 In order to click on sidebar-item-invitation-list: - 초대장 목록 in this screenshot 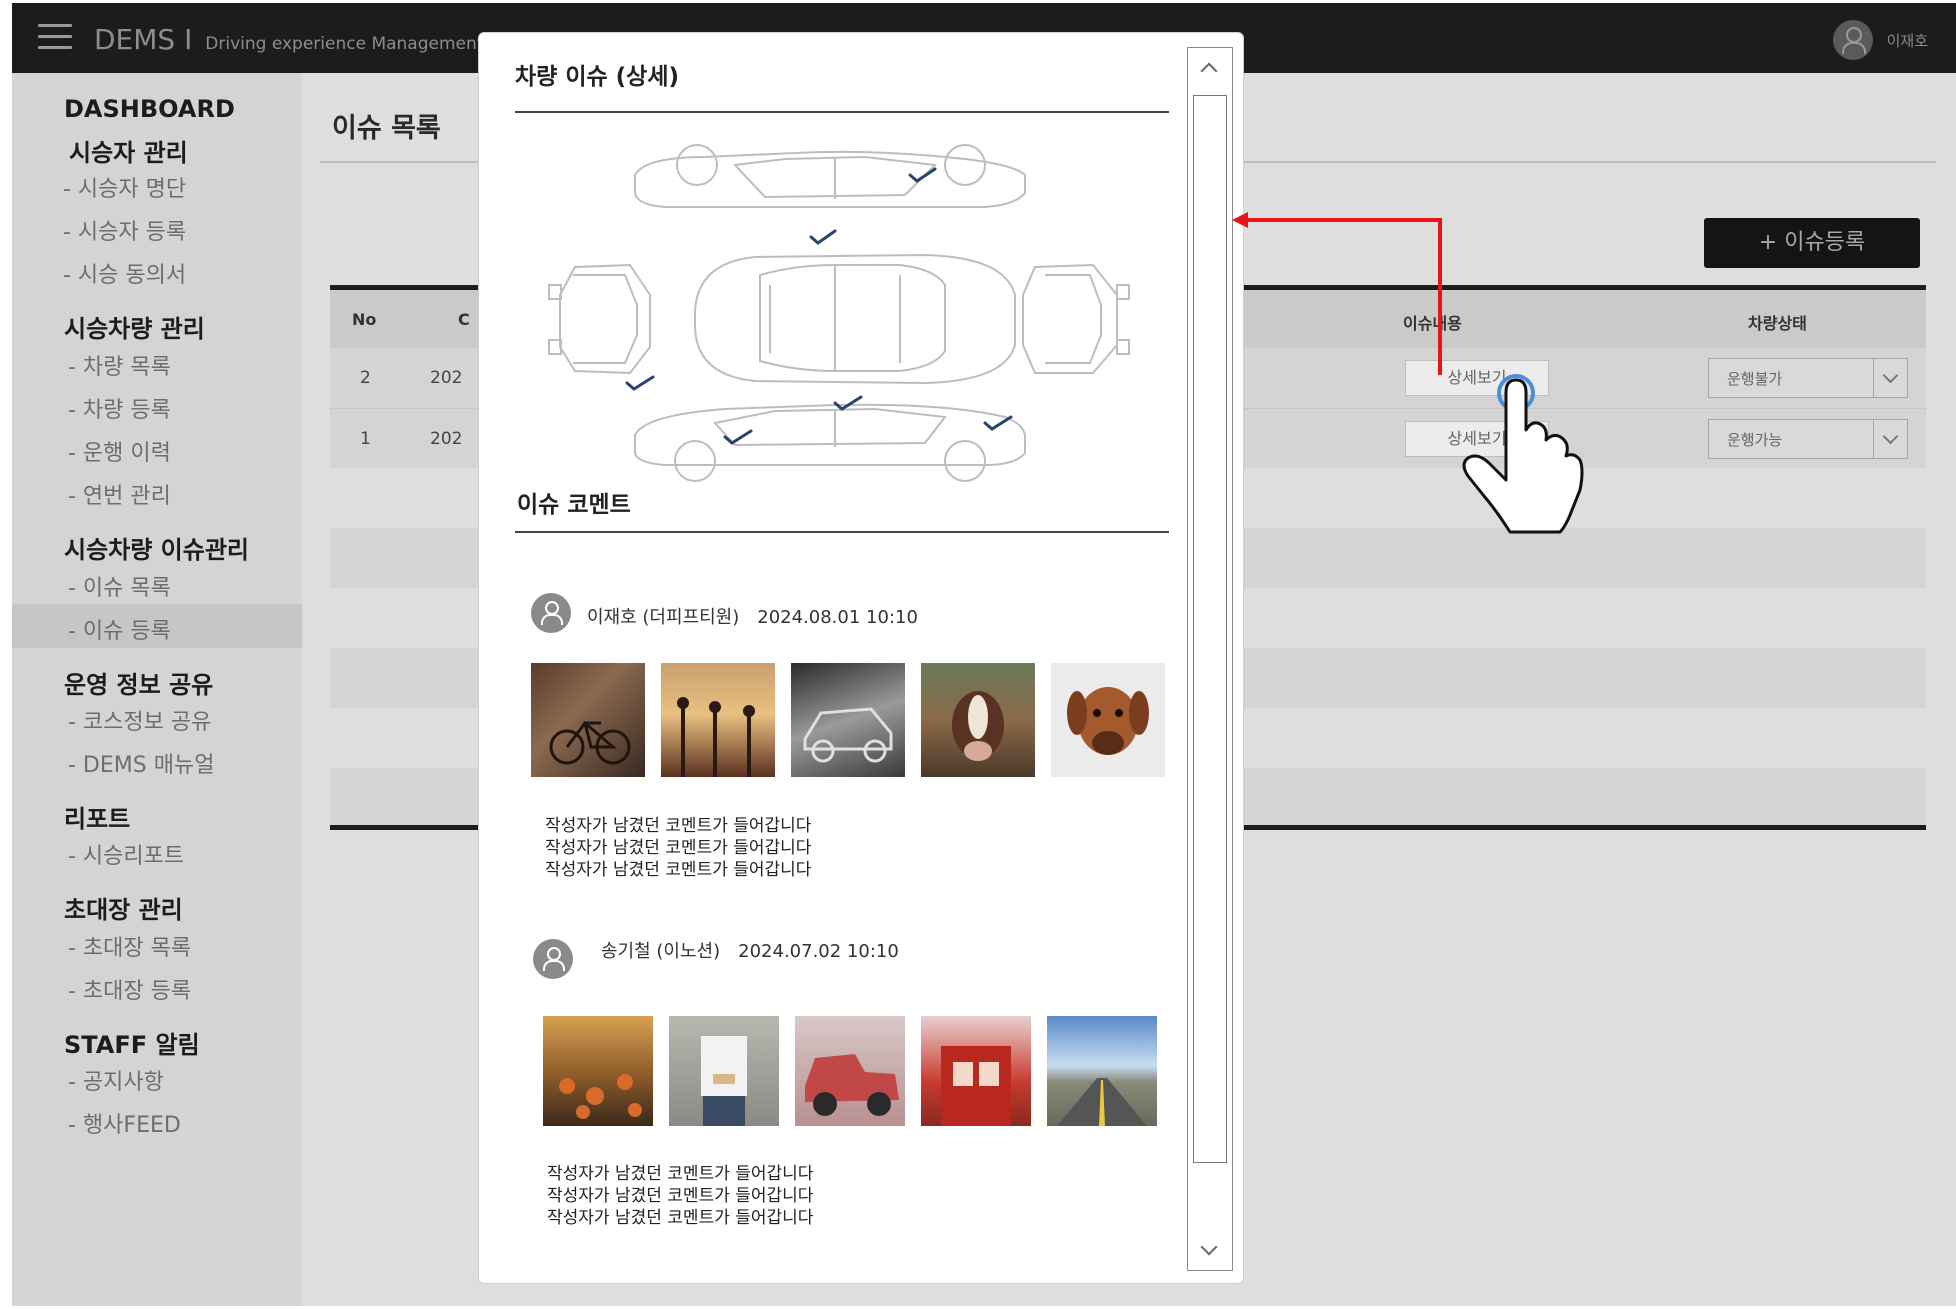, I will do `click(129, 946)`.